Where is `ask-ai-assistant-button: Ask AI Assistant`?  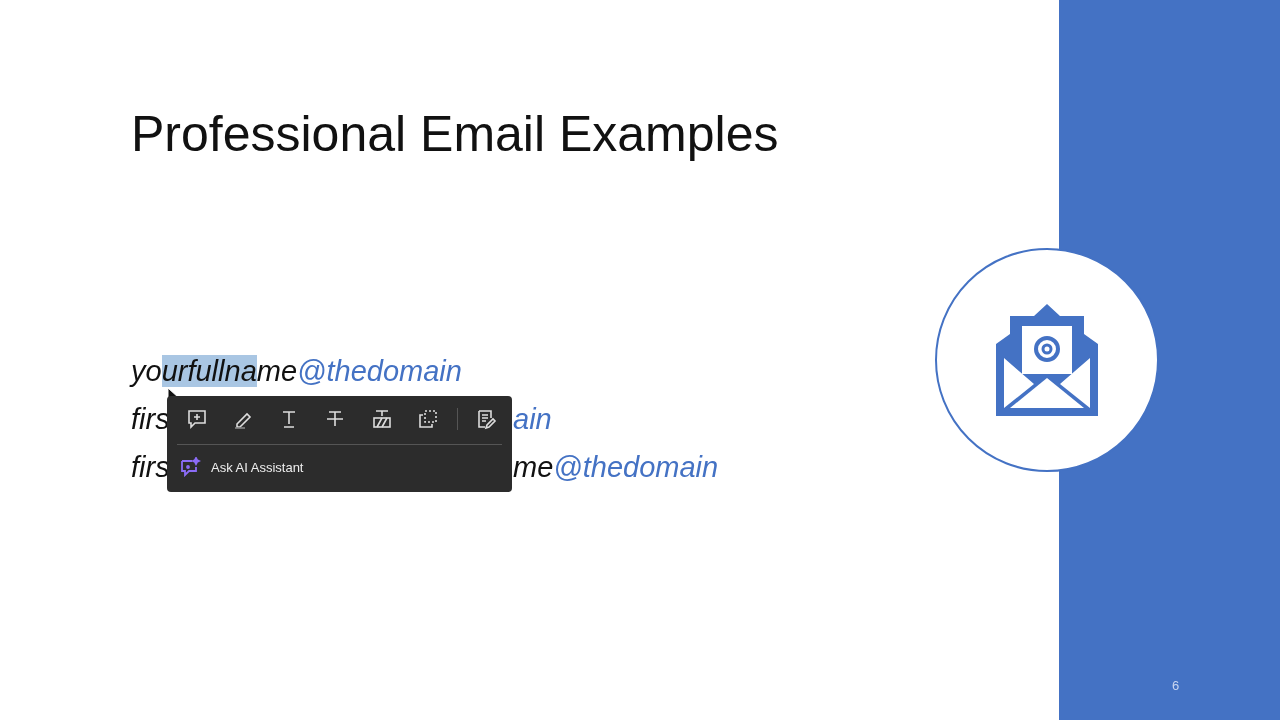 ask-ai-assistant-button: Ask AI Assistant is located at coordinates (241, 467).